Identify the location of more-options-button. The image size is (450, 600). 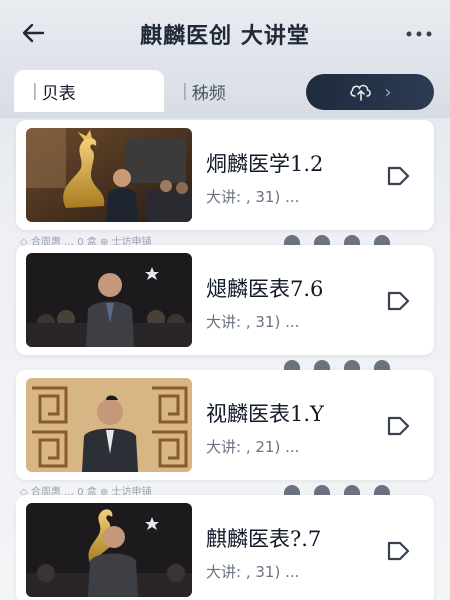
(419, 34).